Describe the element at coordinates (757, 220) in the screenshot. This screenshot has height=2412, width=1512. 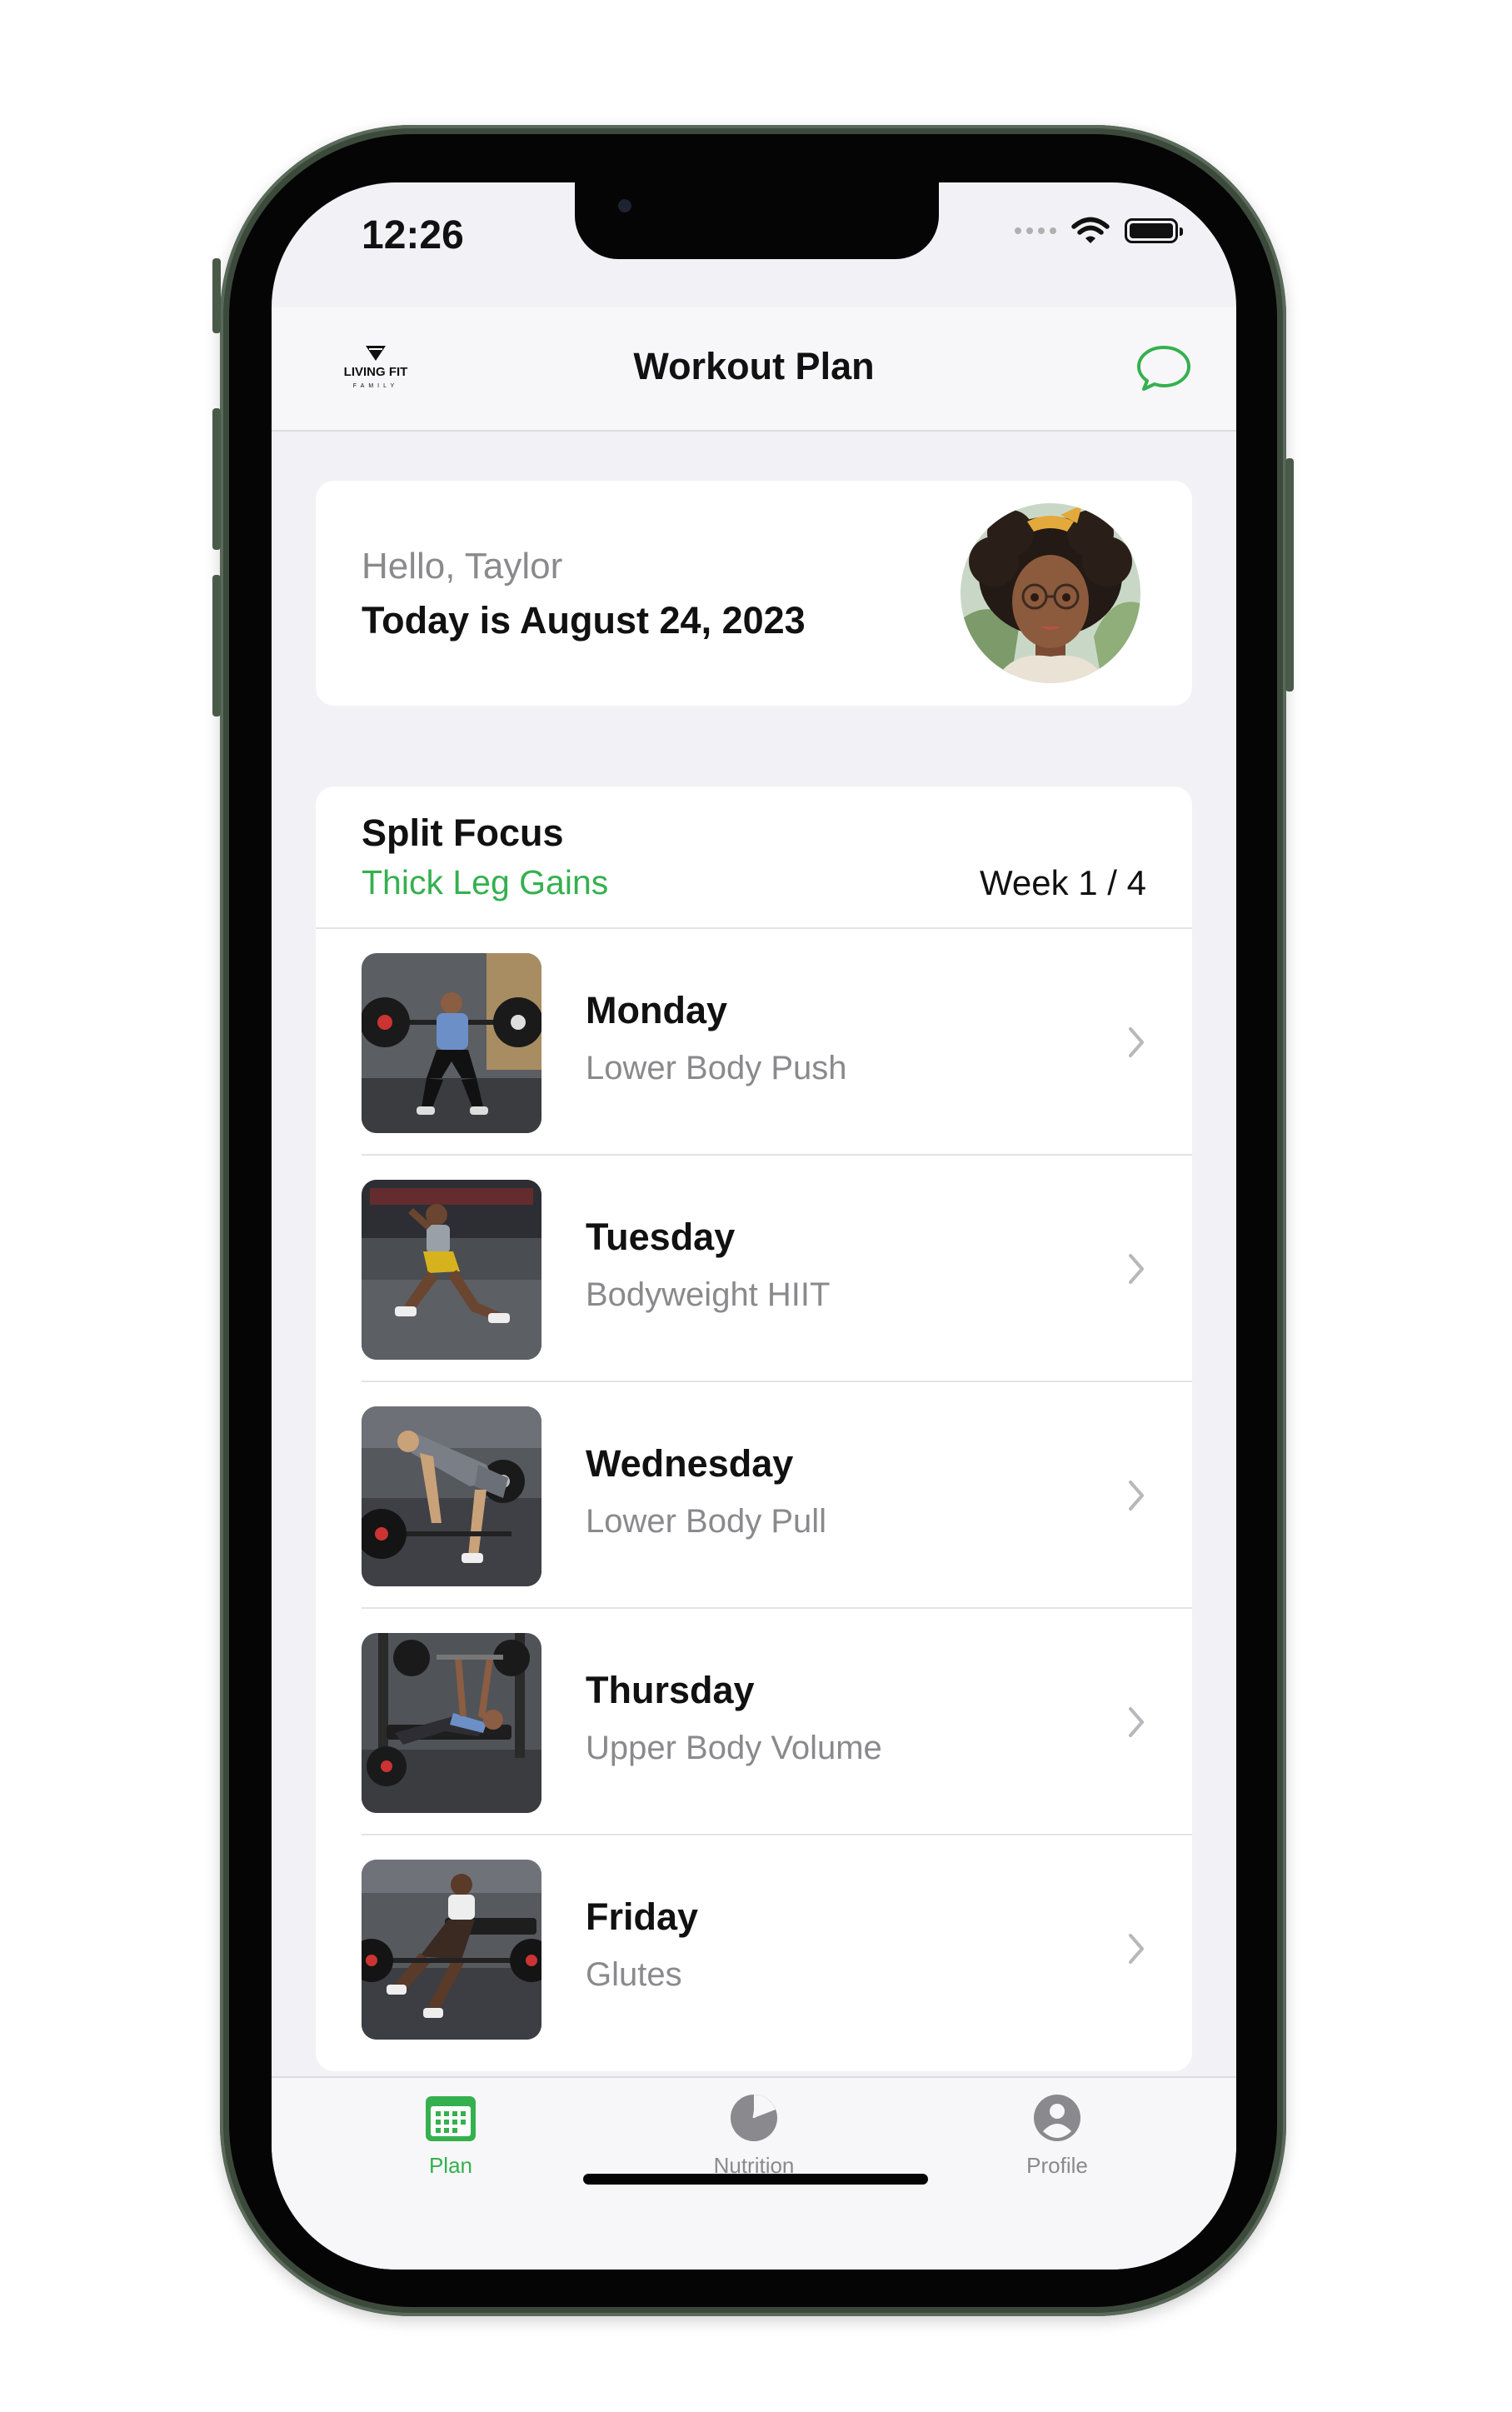
I see `notch` at that location.